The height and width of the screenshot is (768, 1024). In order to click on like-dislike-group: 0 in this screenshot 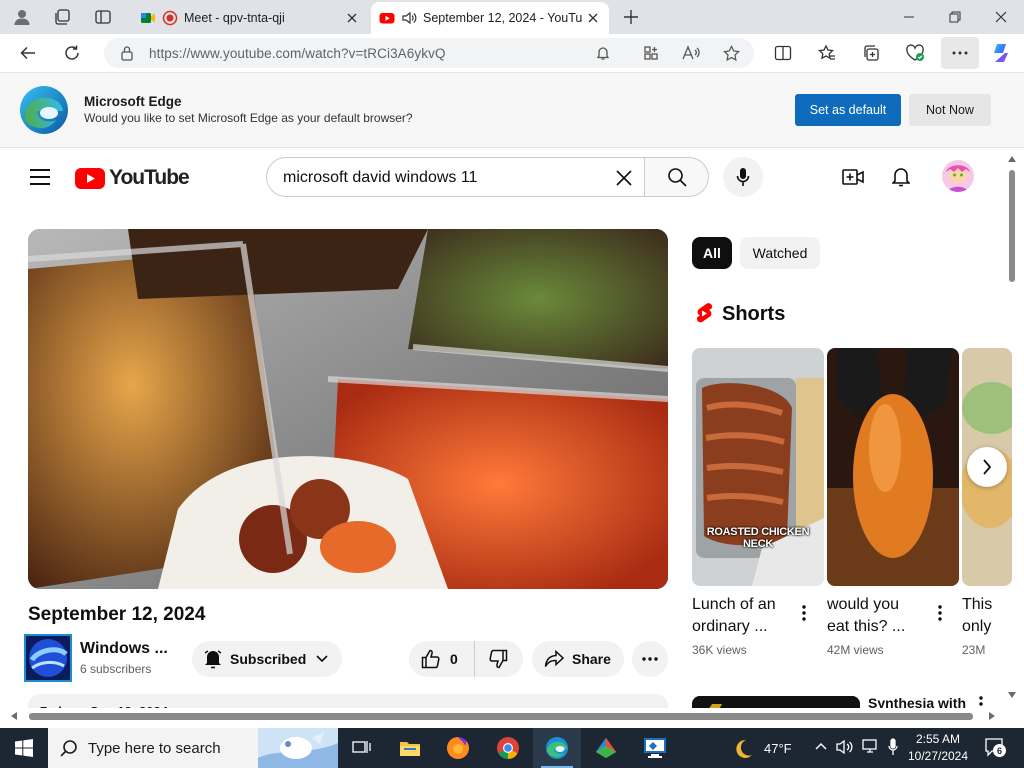, I will do `click(466, 659)`.